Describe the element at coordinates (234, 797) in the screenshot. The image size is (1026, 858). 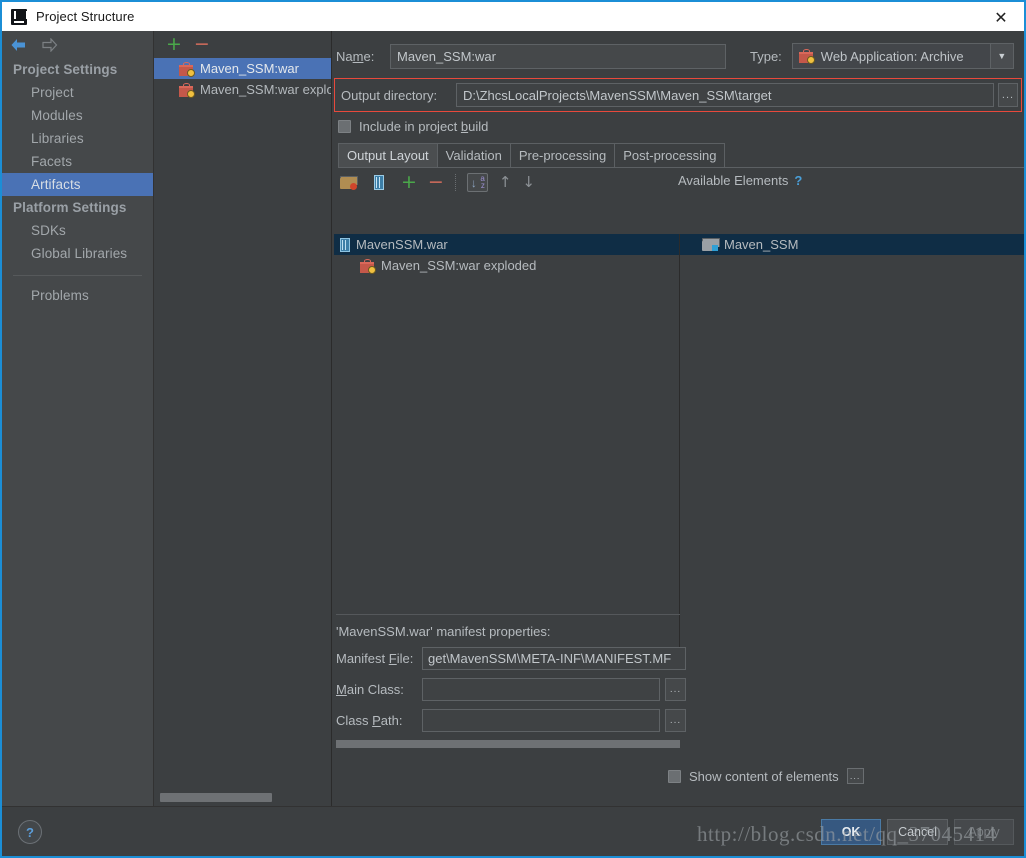
I see `artifacts-horizontal-scrollbar` at that location.